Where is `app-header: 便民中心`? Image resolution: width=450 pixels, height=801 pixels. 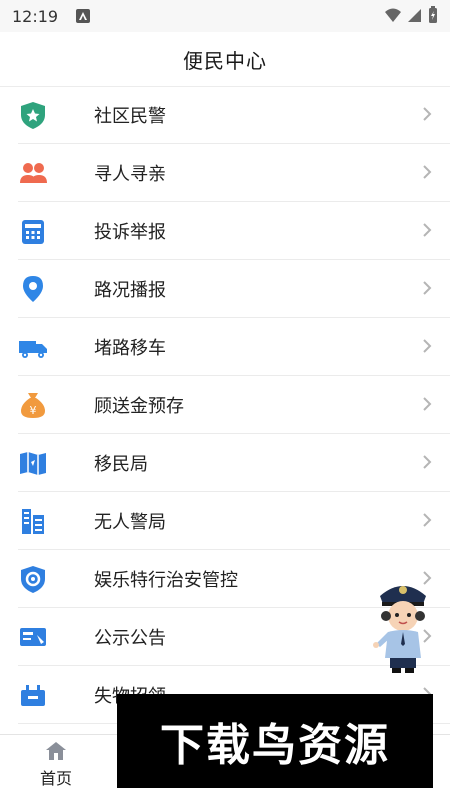
app-header: 便民中心 is located at coordinates (225, 59).